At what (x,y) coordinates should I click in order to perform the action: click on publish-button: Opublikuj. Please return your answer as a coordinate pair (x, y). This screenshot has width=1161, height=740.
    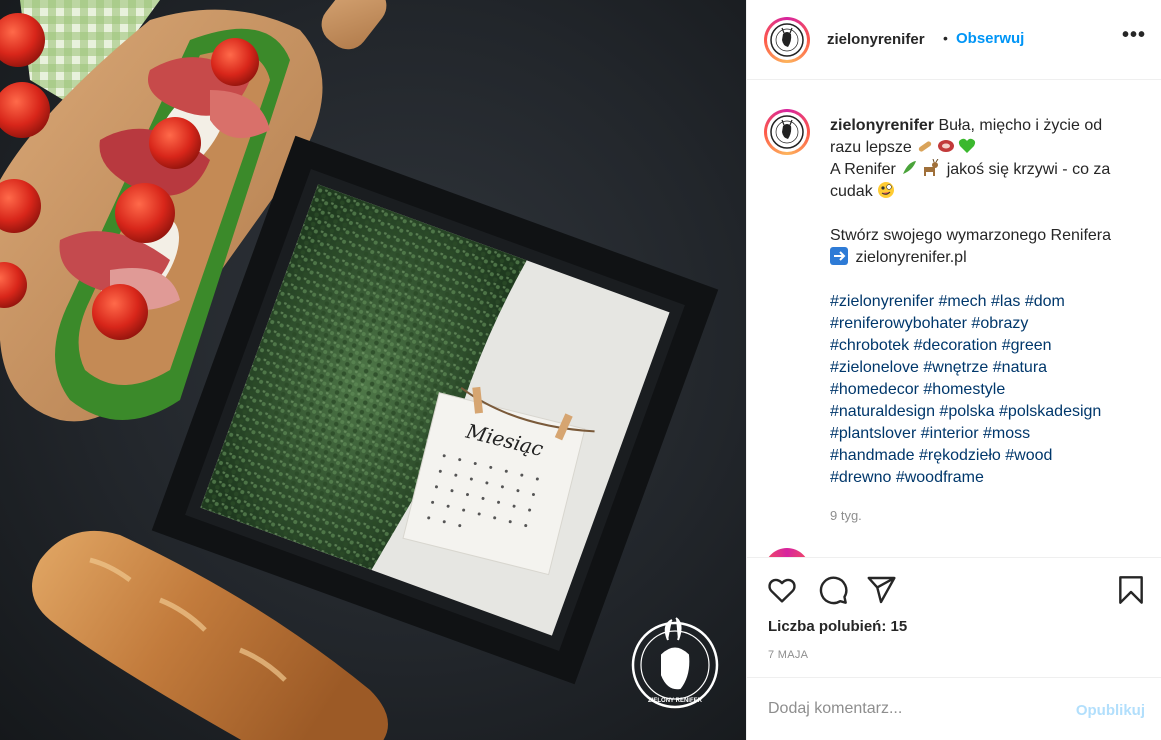
    Looking at the image, I should click on (1110, 710).